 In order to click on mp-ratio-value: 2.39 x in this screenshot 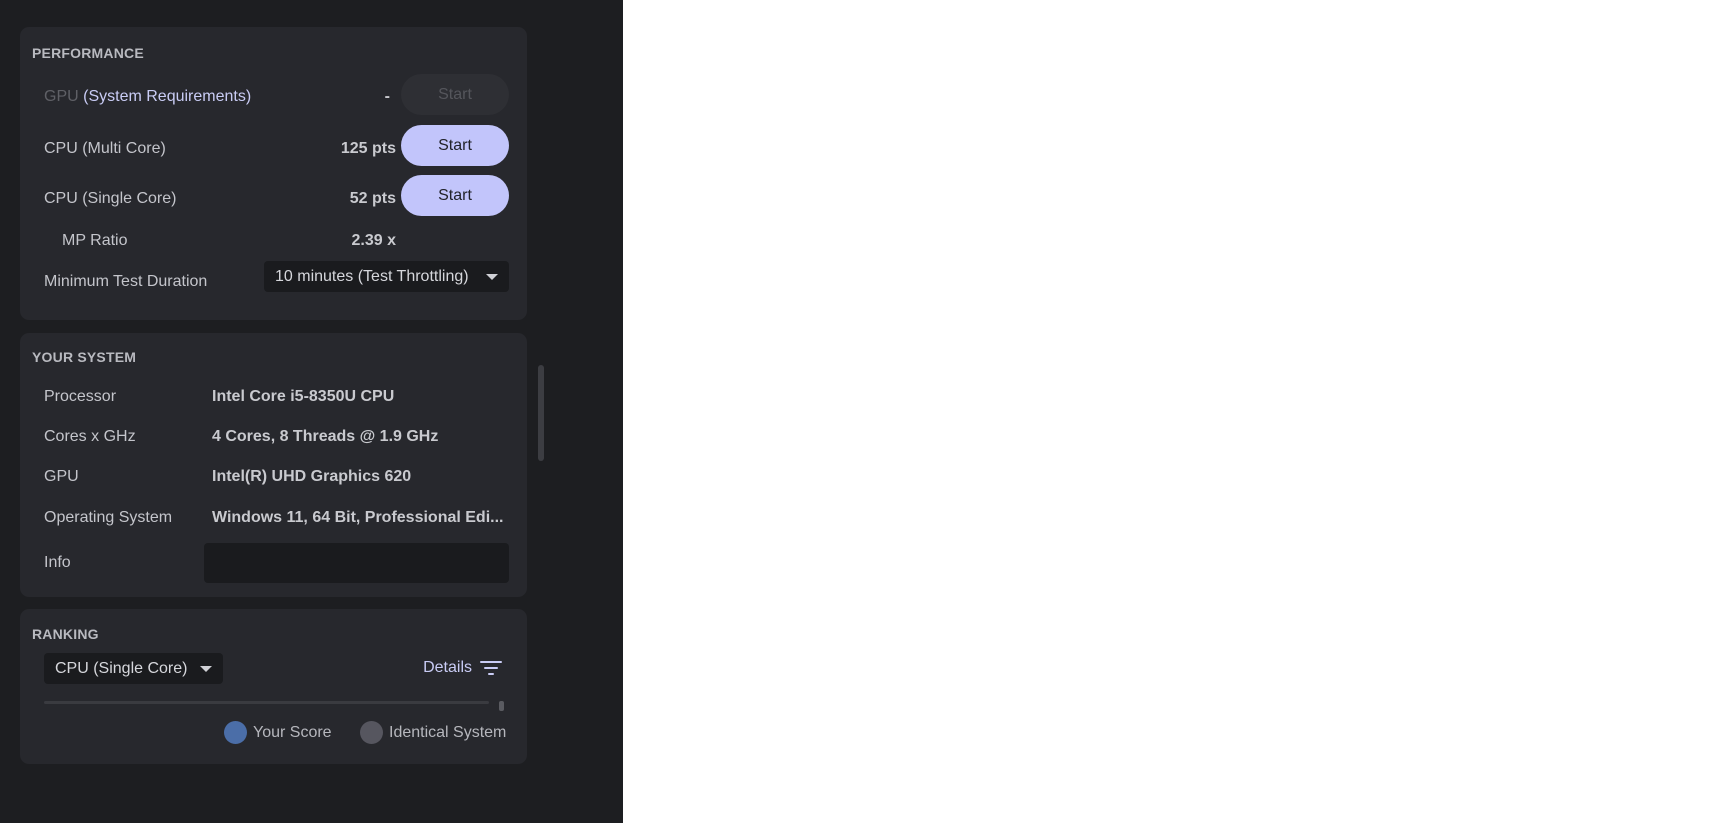, I will do `click(373, 240)`.